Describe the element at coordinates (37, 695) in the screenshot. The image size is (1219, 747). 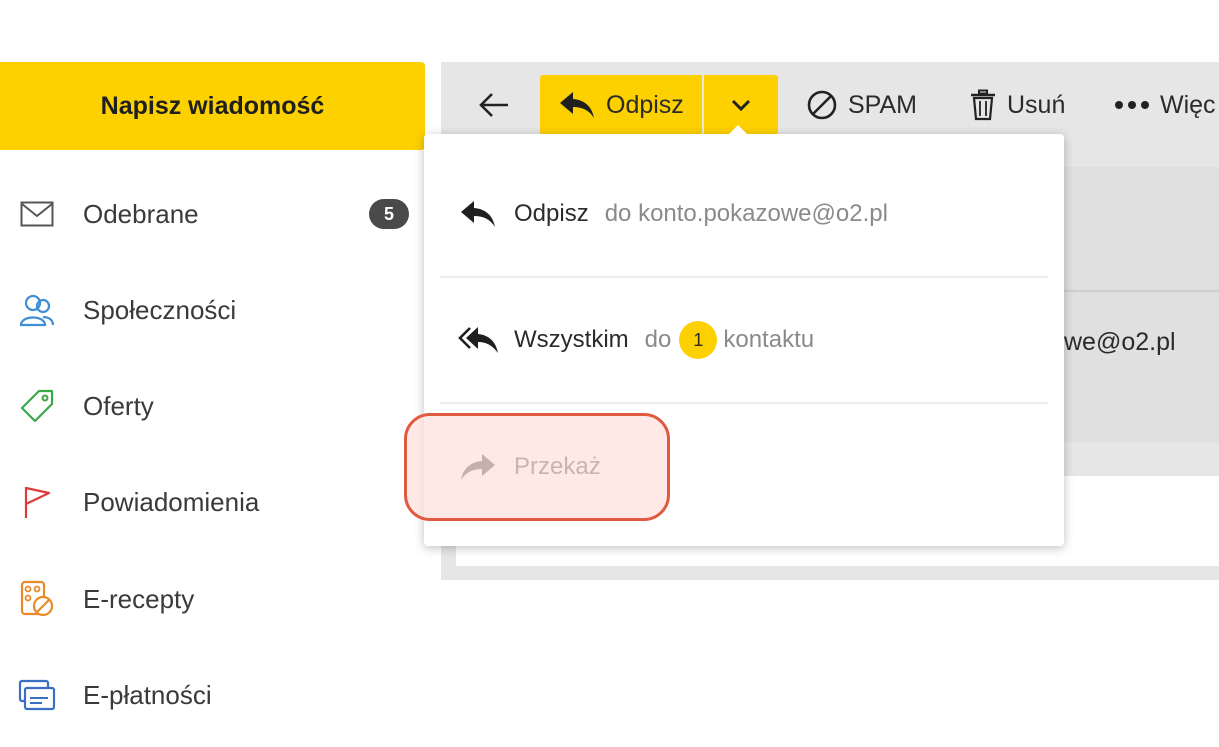
I see `cards-icon` at that location.